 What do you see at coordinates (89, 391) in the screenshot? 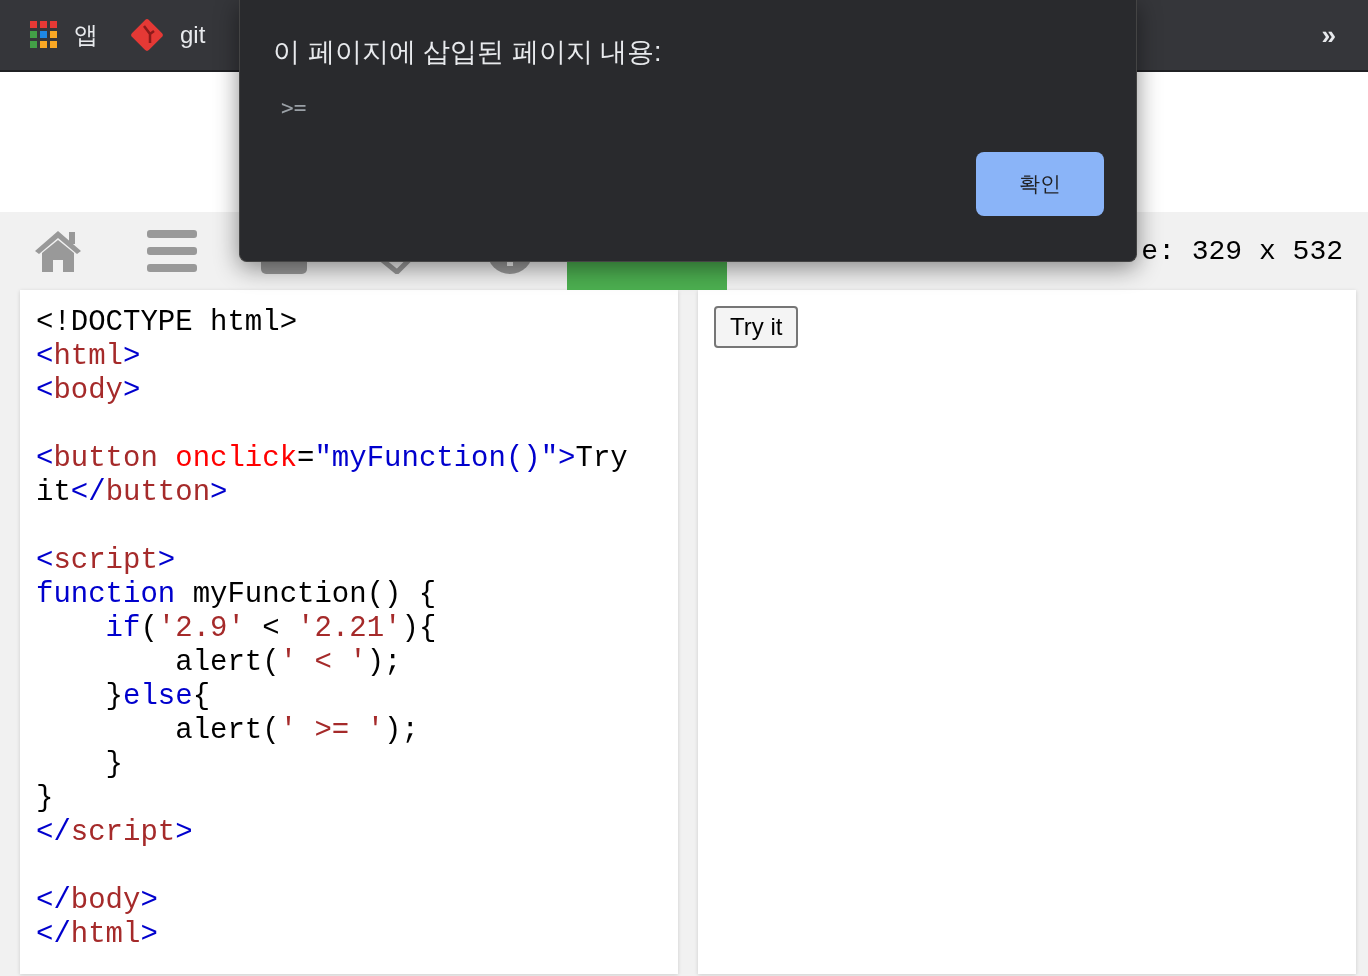
I see `code-line: <body>` at bounding box center [89, 391].